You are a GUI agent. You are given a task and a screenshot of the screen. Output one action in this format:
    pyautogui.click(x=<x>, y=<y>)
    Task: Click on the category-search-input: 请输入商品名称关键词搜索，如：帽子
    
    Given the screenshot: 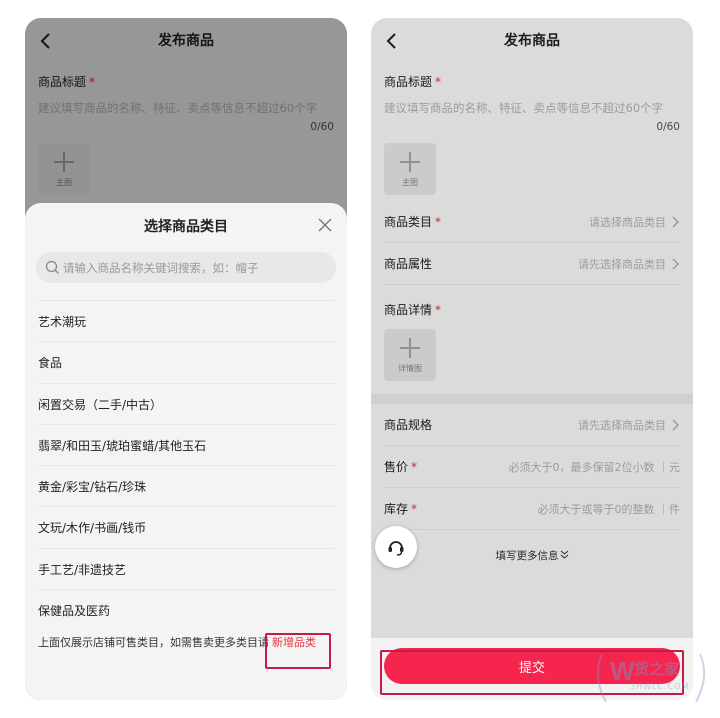 What is the action you would take?
    pyautogui.click(x=186, y=267)
    